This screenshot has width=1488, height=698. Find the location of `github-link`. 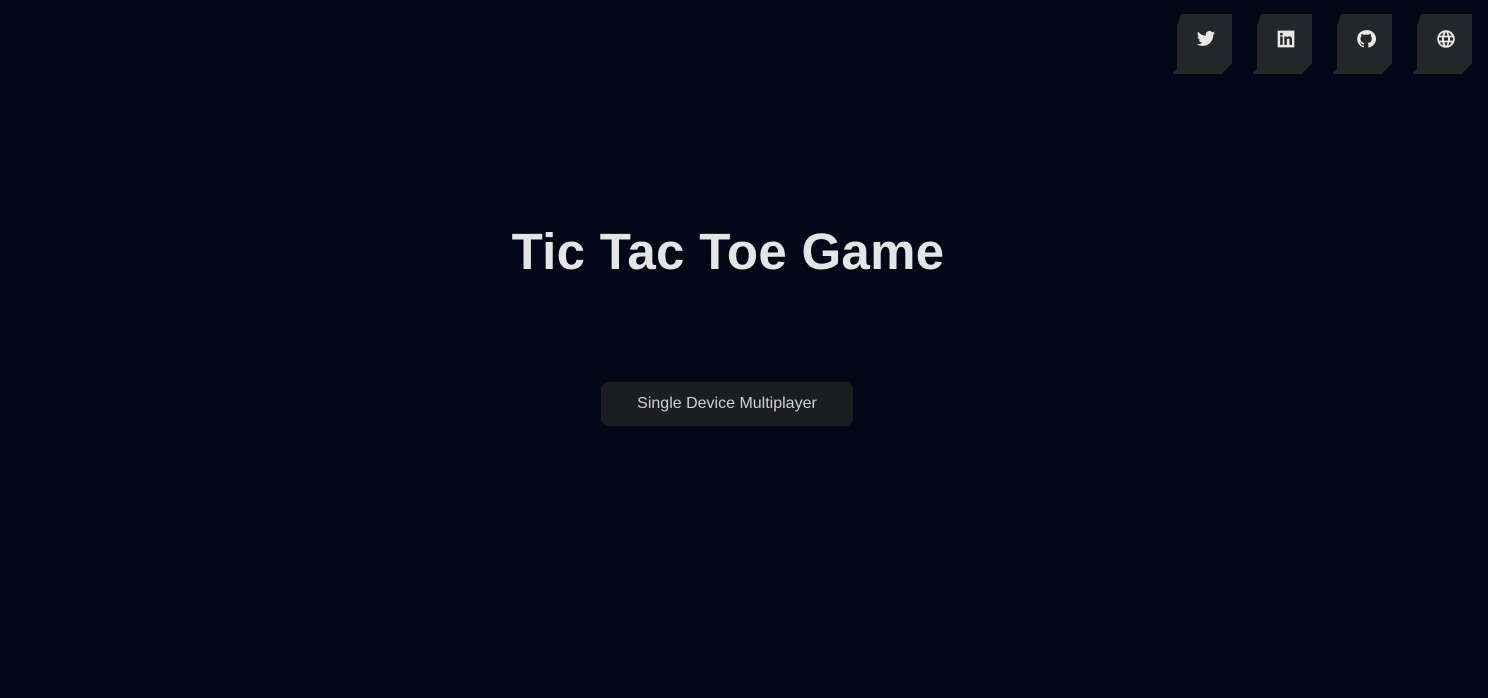

github-link is located at coordinates (1362, 44).